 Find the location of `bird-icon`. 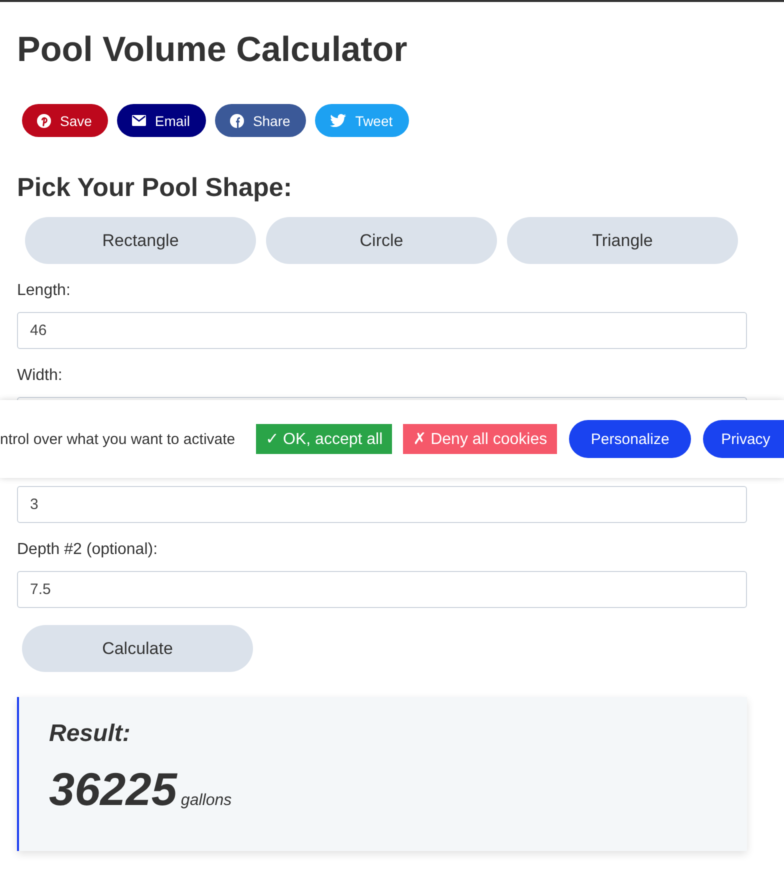

bird-icon is located at coordinates (338, 120).